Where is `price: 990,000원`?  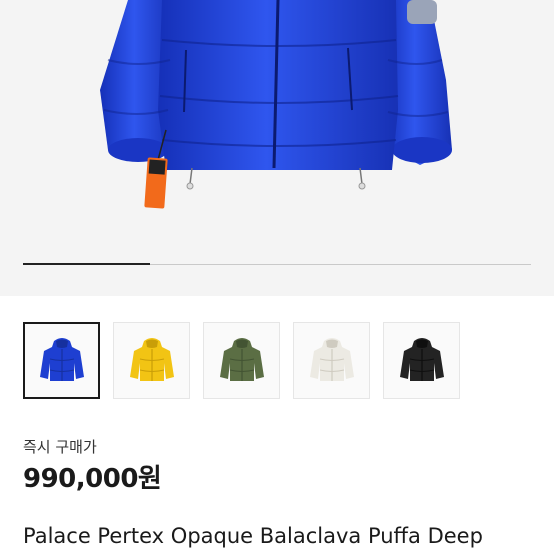
price: 990,000원 is located at coordinates (92, 479).